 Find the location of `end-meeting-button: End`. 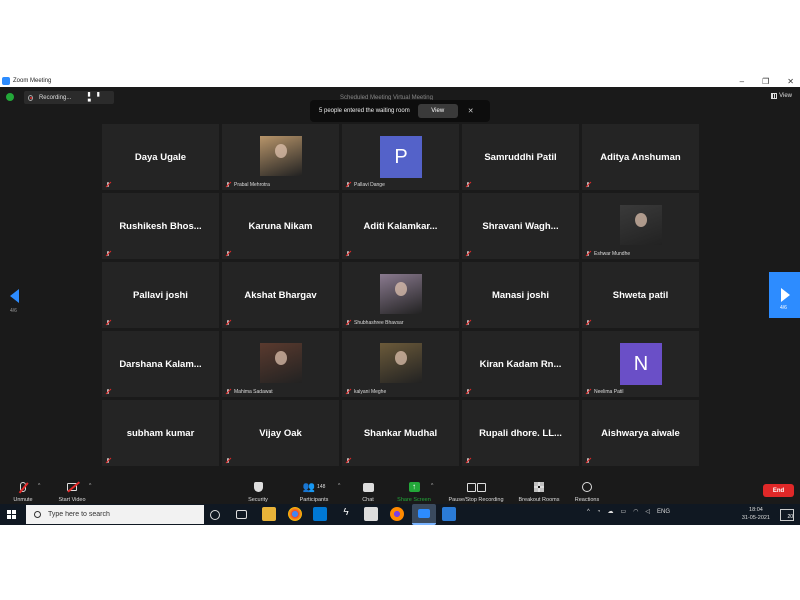

end-meeting-button: End is located at coordinates (778, 490).